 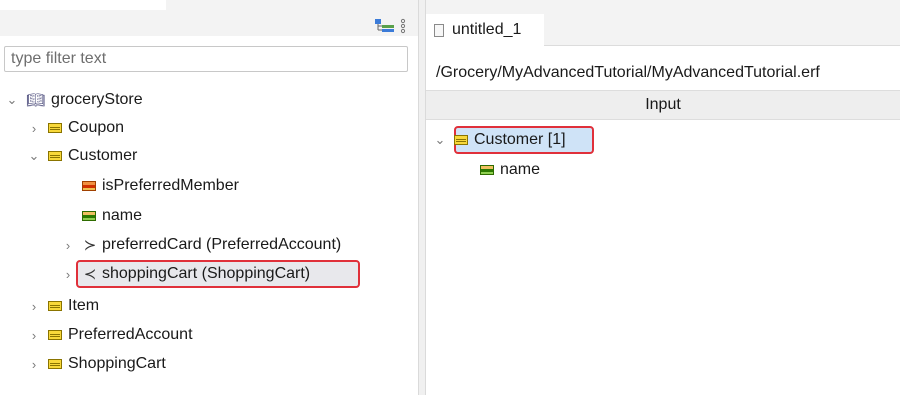 I want to click on editor-tree-item-name: name, so click(x=510, y=170).